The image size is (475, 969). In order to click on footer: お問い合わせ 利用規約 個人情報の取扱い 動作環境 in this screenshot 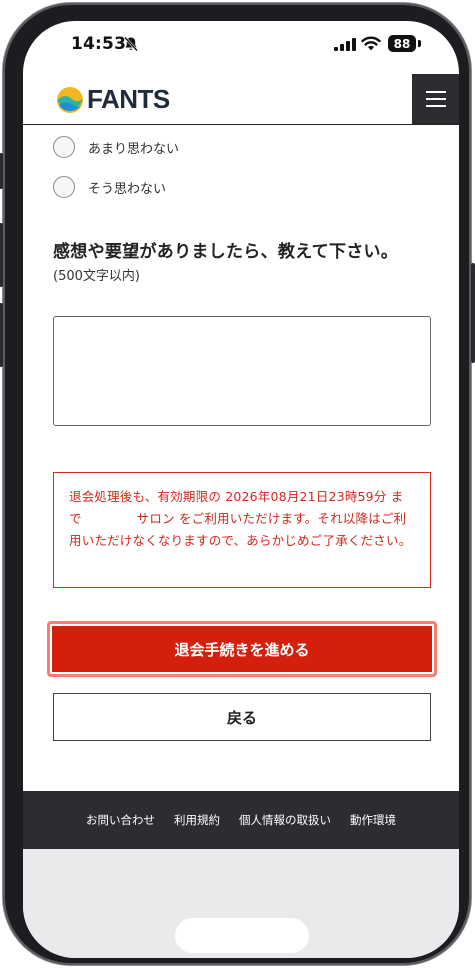, I will do `click(241, 820)`.